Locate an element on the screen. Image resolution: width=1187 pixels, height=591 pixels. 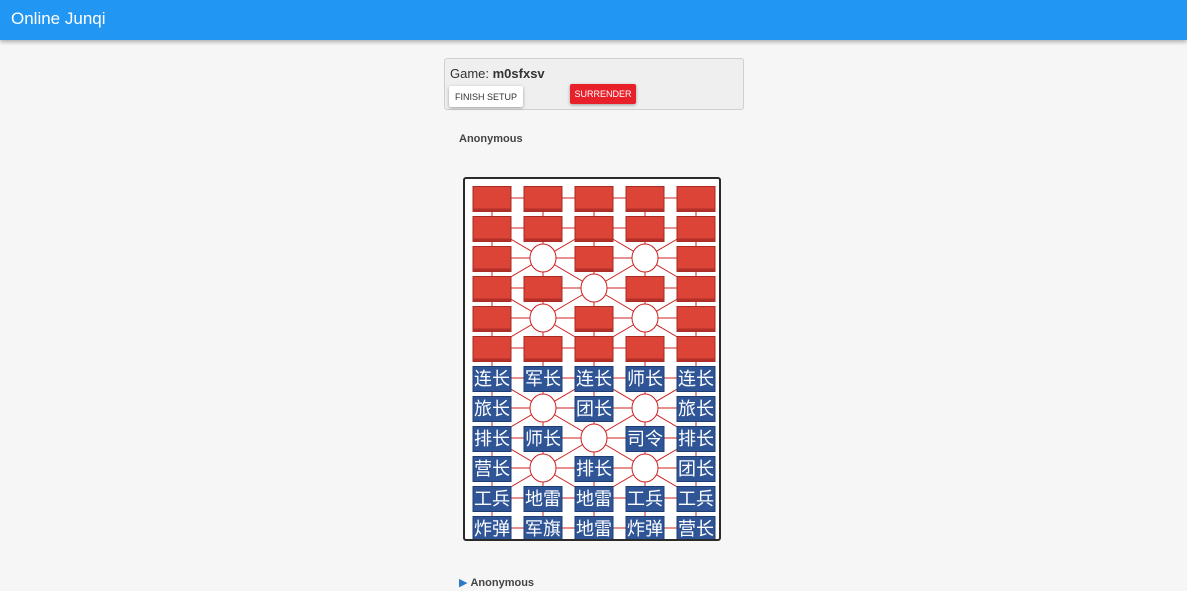
player-piece-label: 团长 is located at coordinates (594, 409).